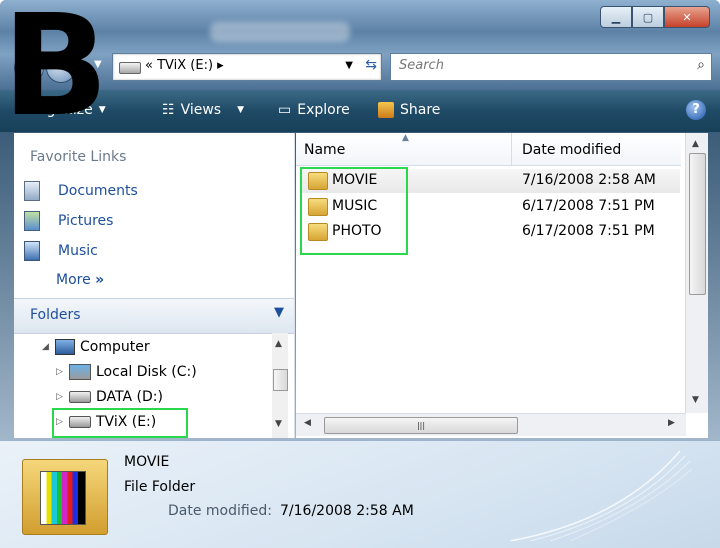 The height and width of the screenshot is (548, 720). I want to click on tree-item-local-disk-c: ▷ Local Disk (C:), so click(126, 372).